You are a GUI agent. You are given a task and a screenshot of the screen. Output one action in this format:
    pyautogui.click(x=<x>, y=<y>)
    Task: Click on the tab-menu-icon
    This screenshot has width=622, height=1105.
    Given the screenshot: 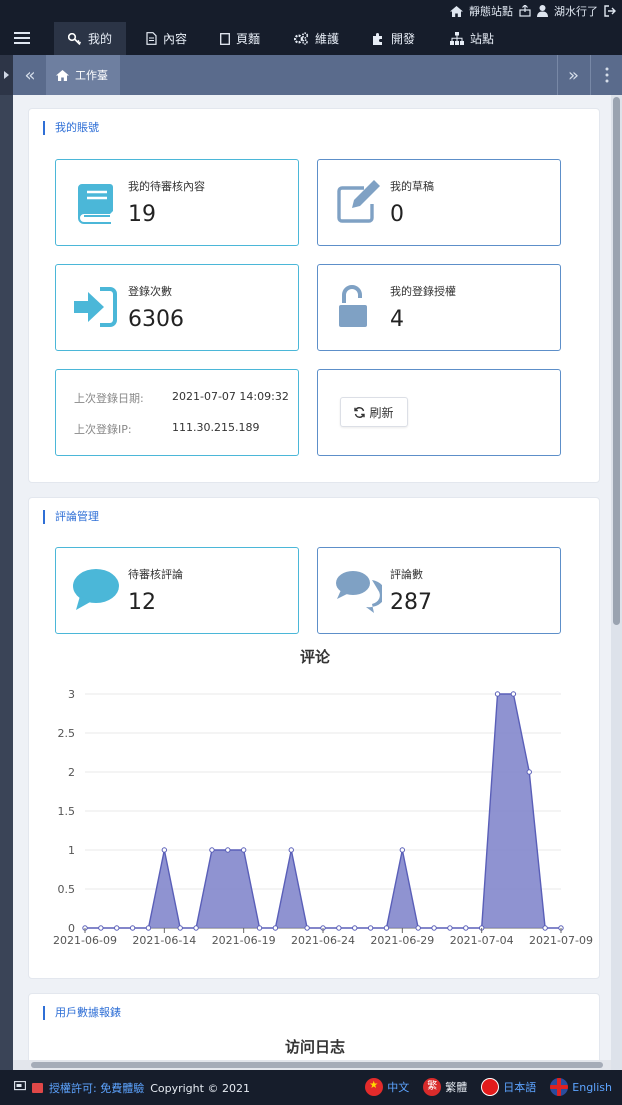 What is the action you would take?
    pyautogui.click(x=606, y=75)
    